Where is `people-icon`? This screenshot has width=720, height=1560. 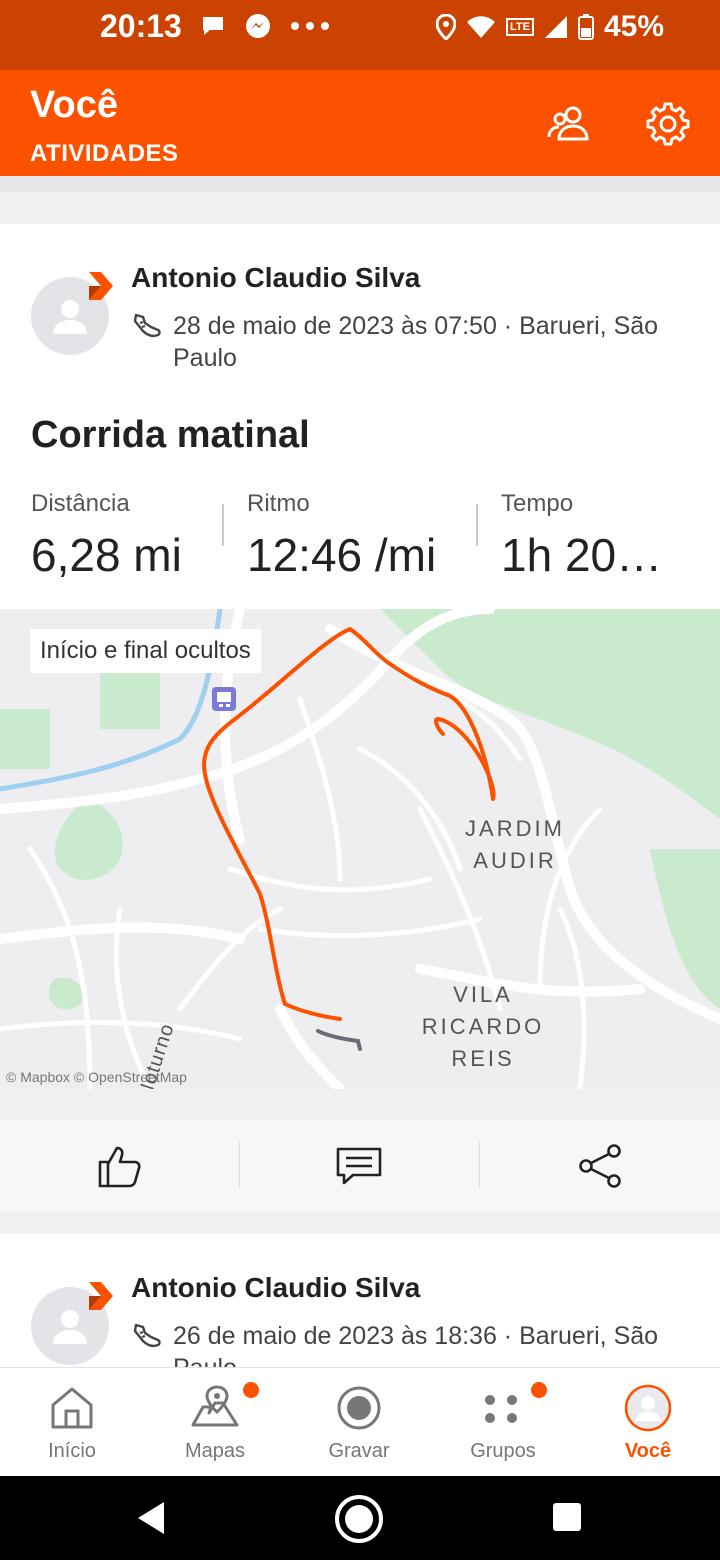
people-icon is located at coordinates (568, 123).